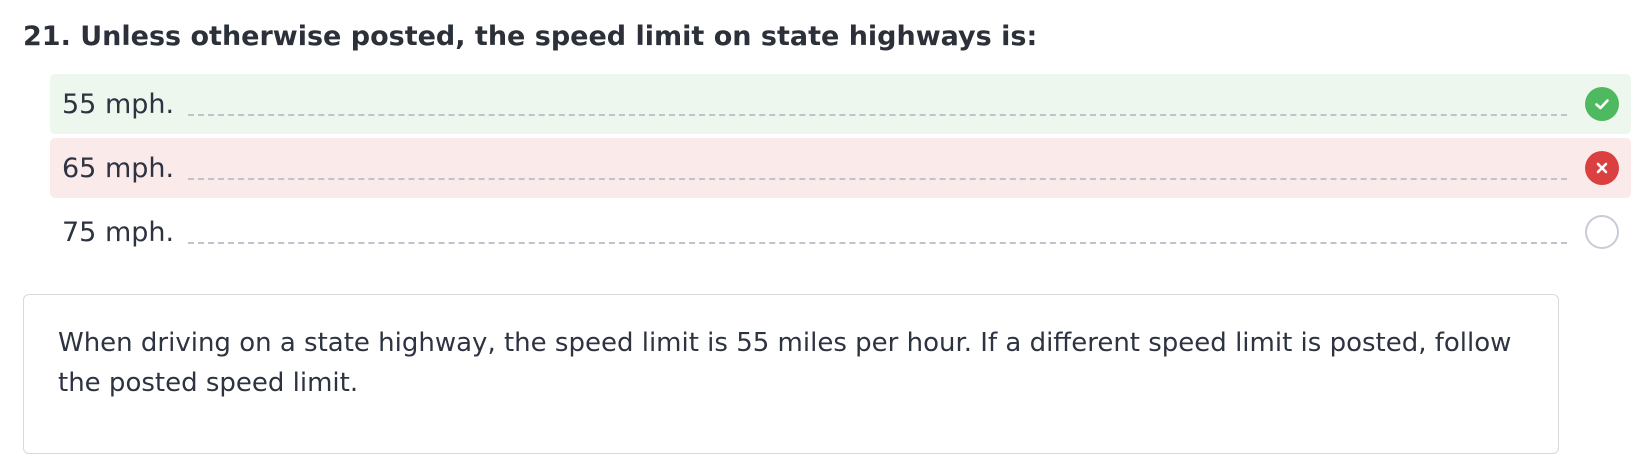 This screenshot has width=1641, height=454. What do you see at coordinates (840, 104) in the screenshot?
I see `answer-option-correct: 55 mph.` at bounding box center [840, 104].